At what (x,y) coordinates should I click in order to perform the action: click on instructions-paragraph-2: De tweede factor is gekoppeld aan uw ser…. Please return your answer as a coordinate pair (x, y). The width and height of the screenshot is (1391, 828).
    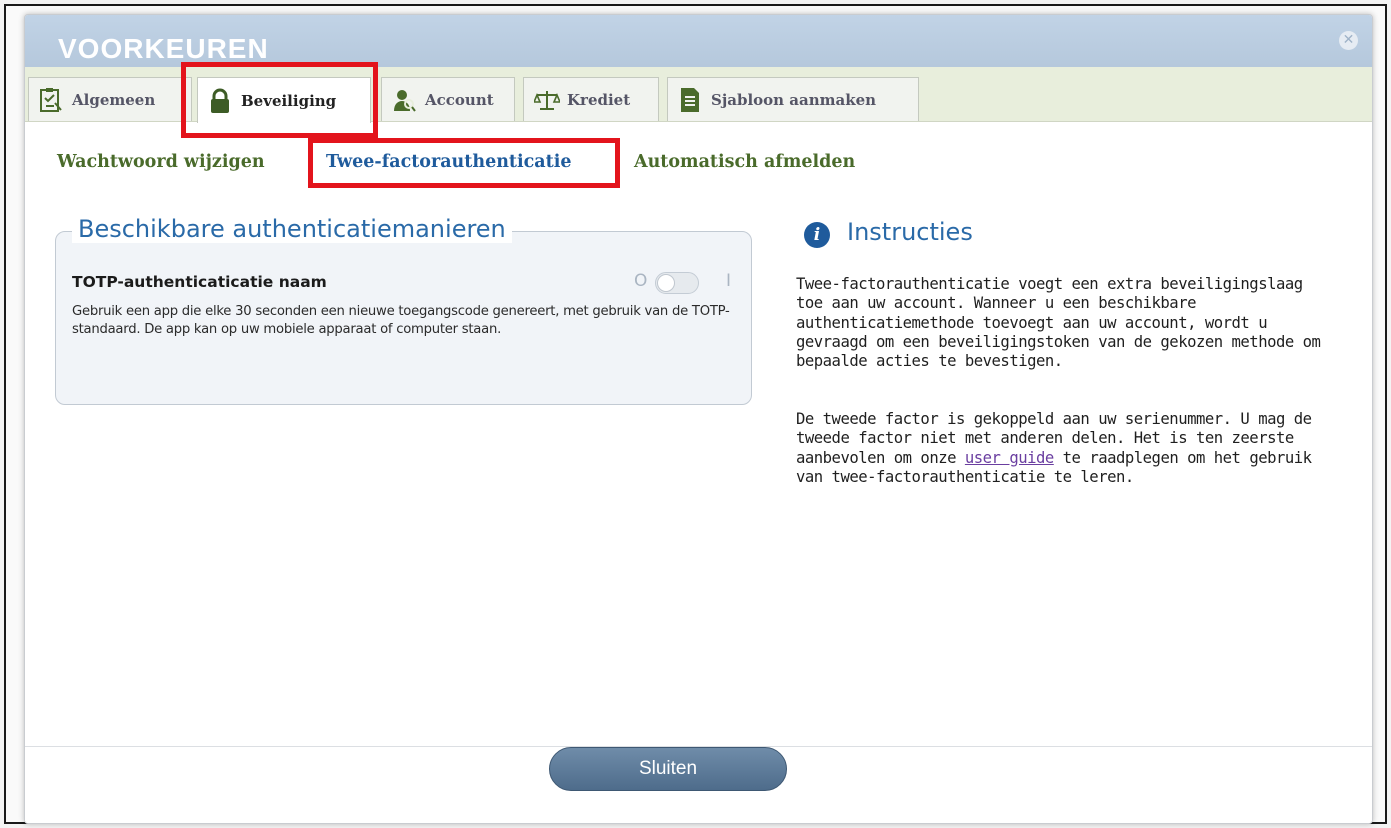
    Looking at the image, I should click on (1066, 448).